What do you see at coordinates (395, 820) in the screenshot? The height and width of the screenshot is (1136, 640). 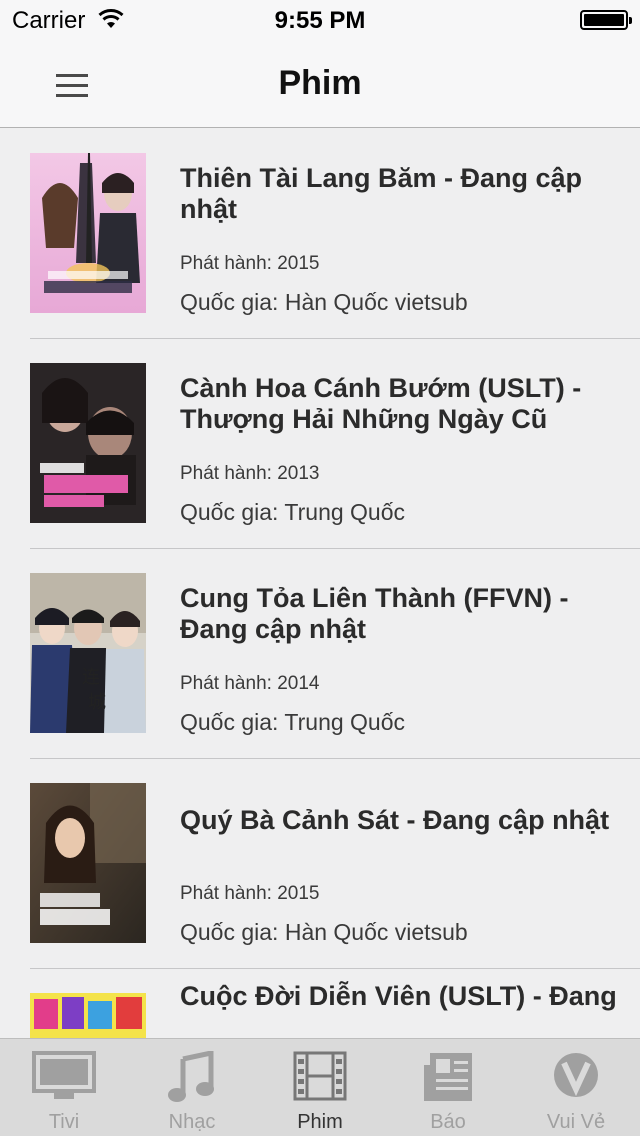 I see `movie-title: Quý Bà Cảnh Sát - Đang cập nhật` at bounding box center [395, 820].